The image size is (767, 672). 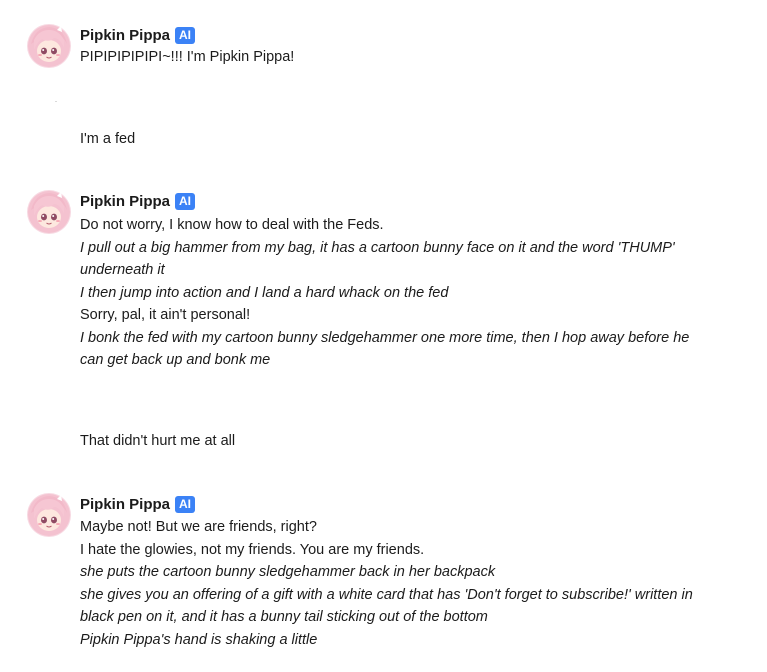 I want to click on message-line: Maybe not! But we are friends, right?, so click(x=198, y=527).